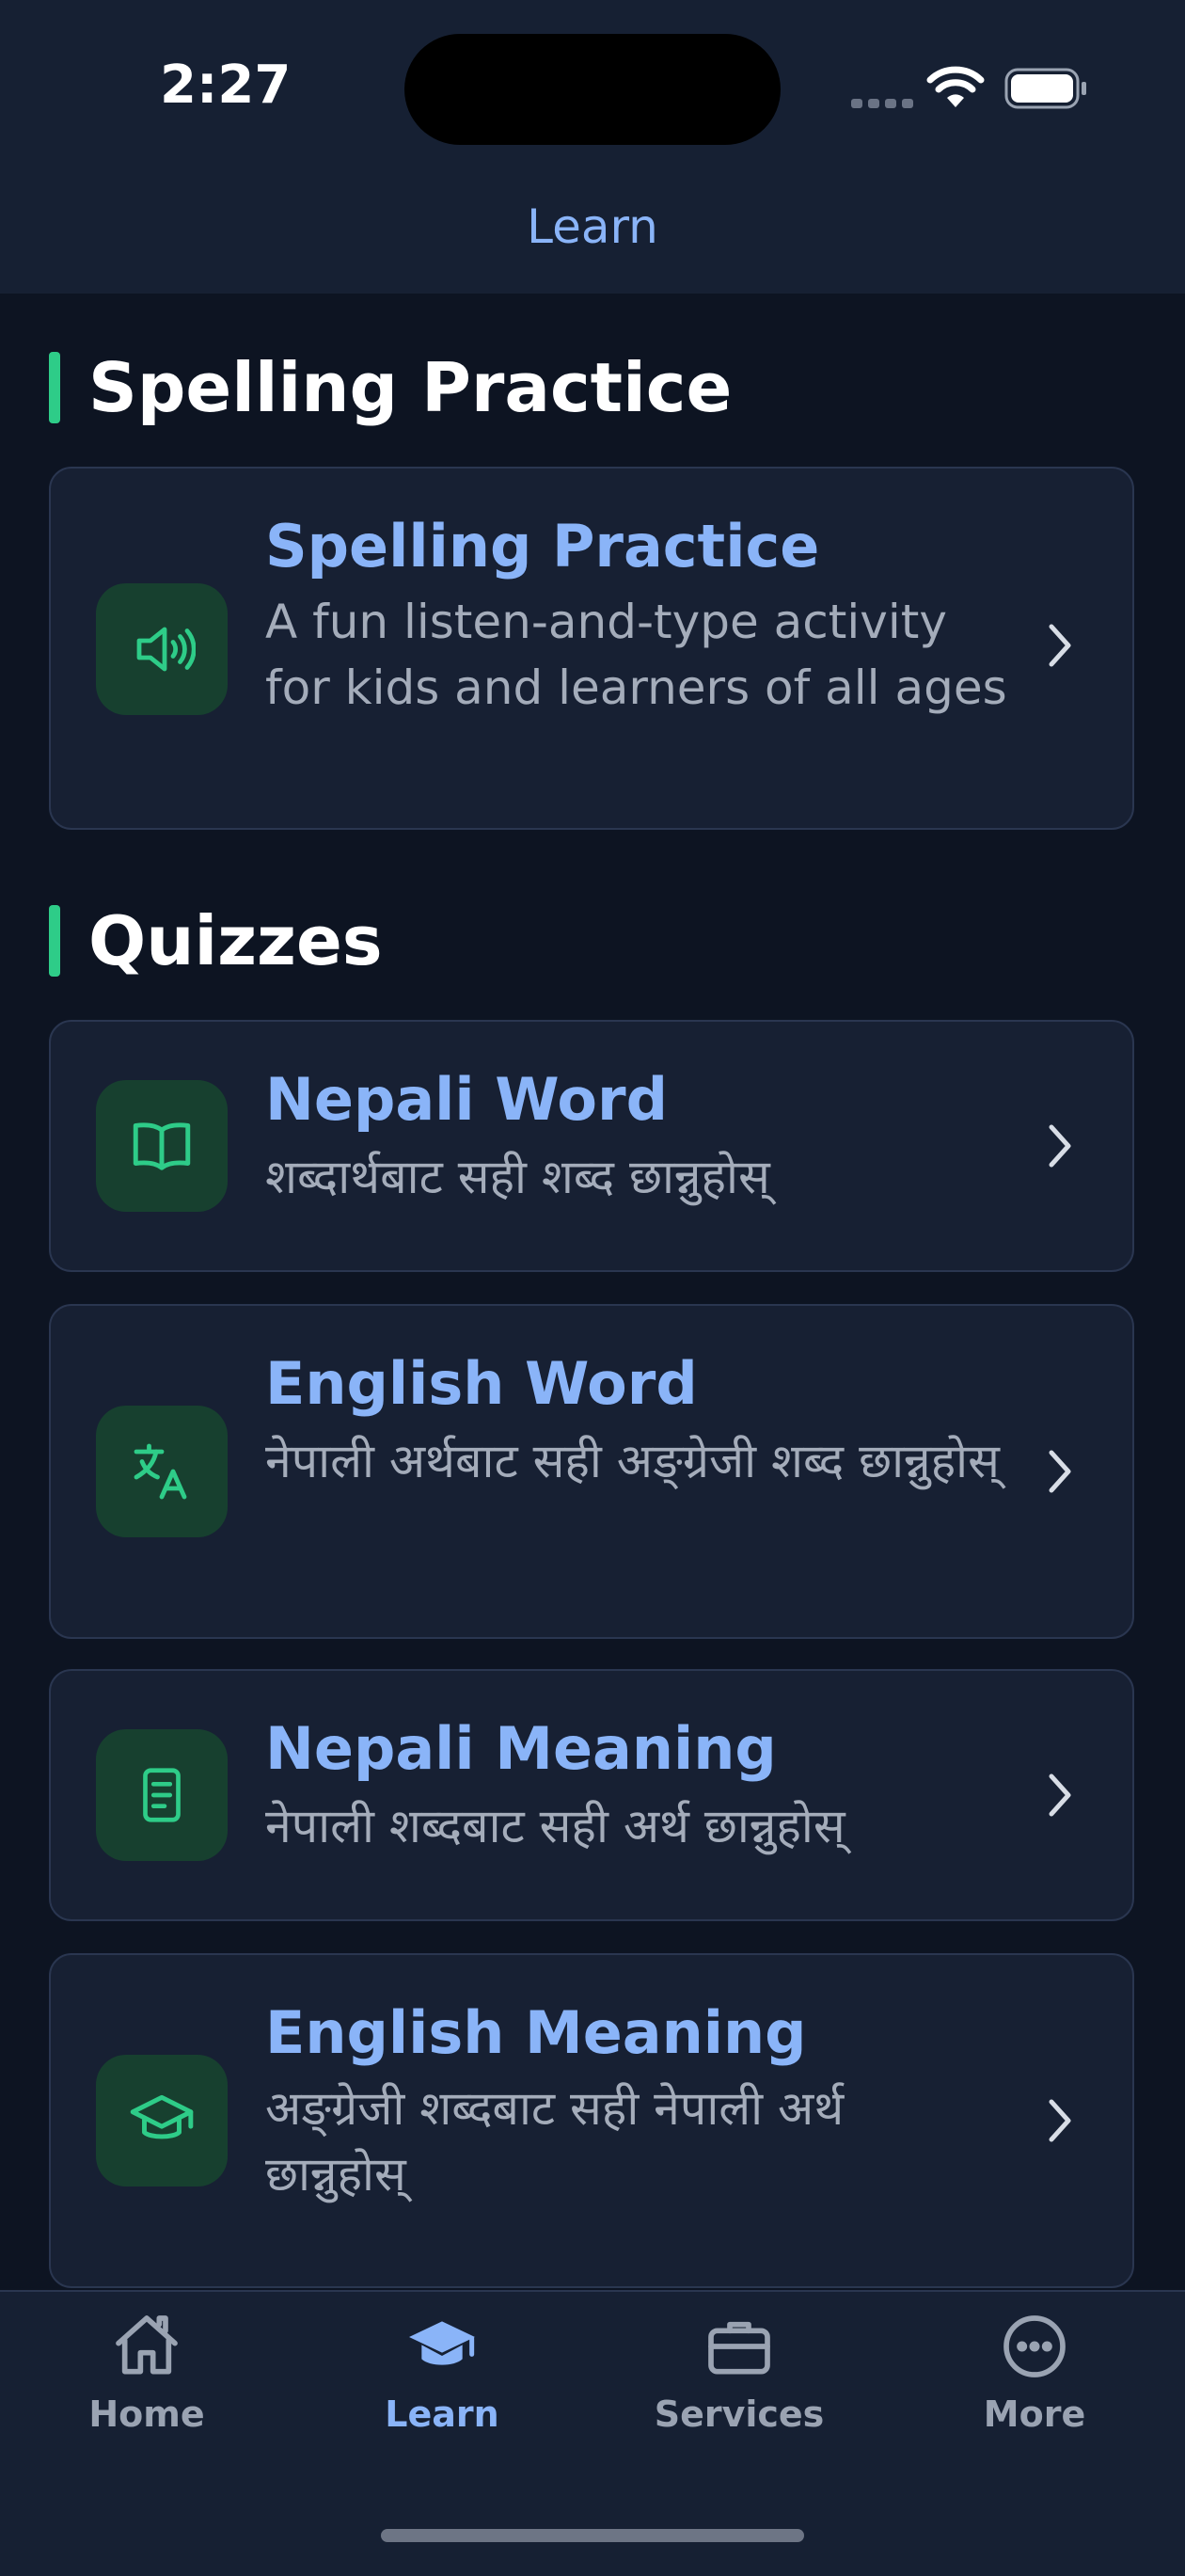 The height and width of the screenshot is (2576, 1185). I want to click on tab-label: Services, so click(739, 2414).